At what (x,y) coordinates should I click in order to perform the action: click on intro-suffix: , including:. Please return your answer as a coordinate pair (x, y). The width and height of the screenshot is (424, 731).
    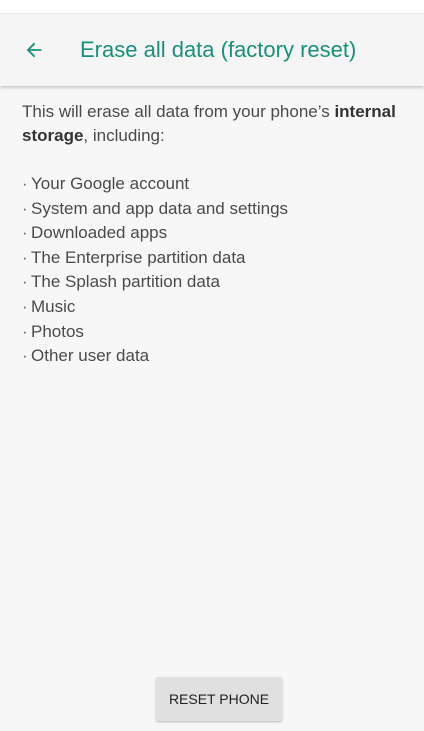
    Looking at the image, I should click on (124, 135).